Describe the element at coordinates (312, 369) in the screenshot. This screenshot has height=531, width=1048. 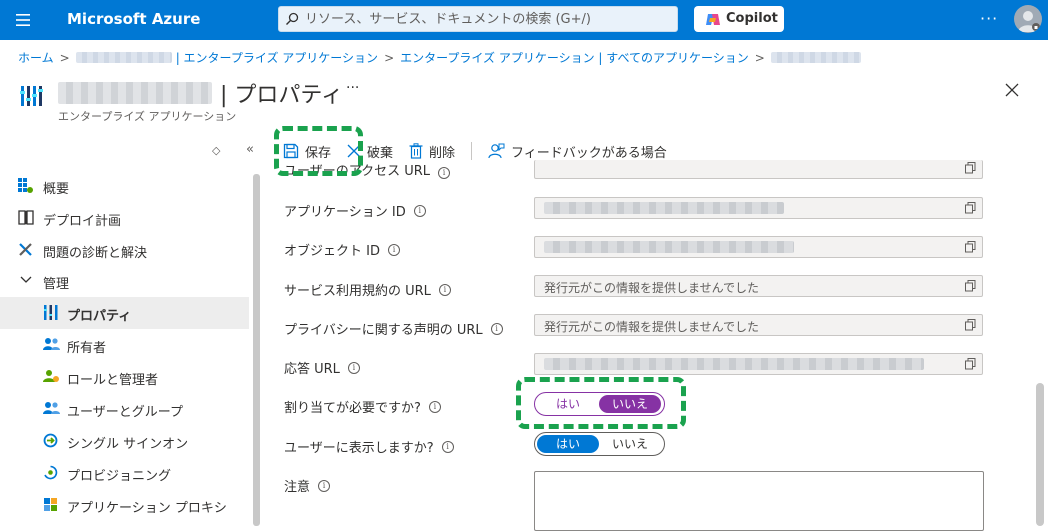
I see `field-label: 応答 URL` at that location.